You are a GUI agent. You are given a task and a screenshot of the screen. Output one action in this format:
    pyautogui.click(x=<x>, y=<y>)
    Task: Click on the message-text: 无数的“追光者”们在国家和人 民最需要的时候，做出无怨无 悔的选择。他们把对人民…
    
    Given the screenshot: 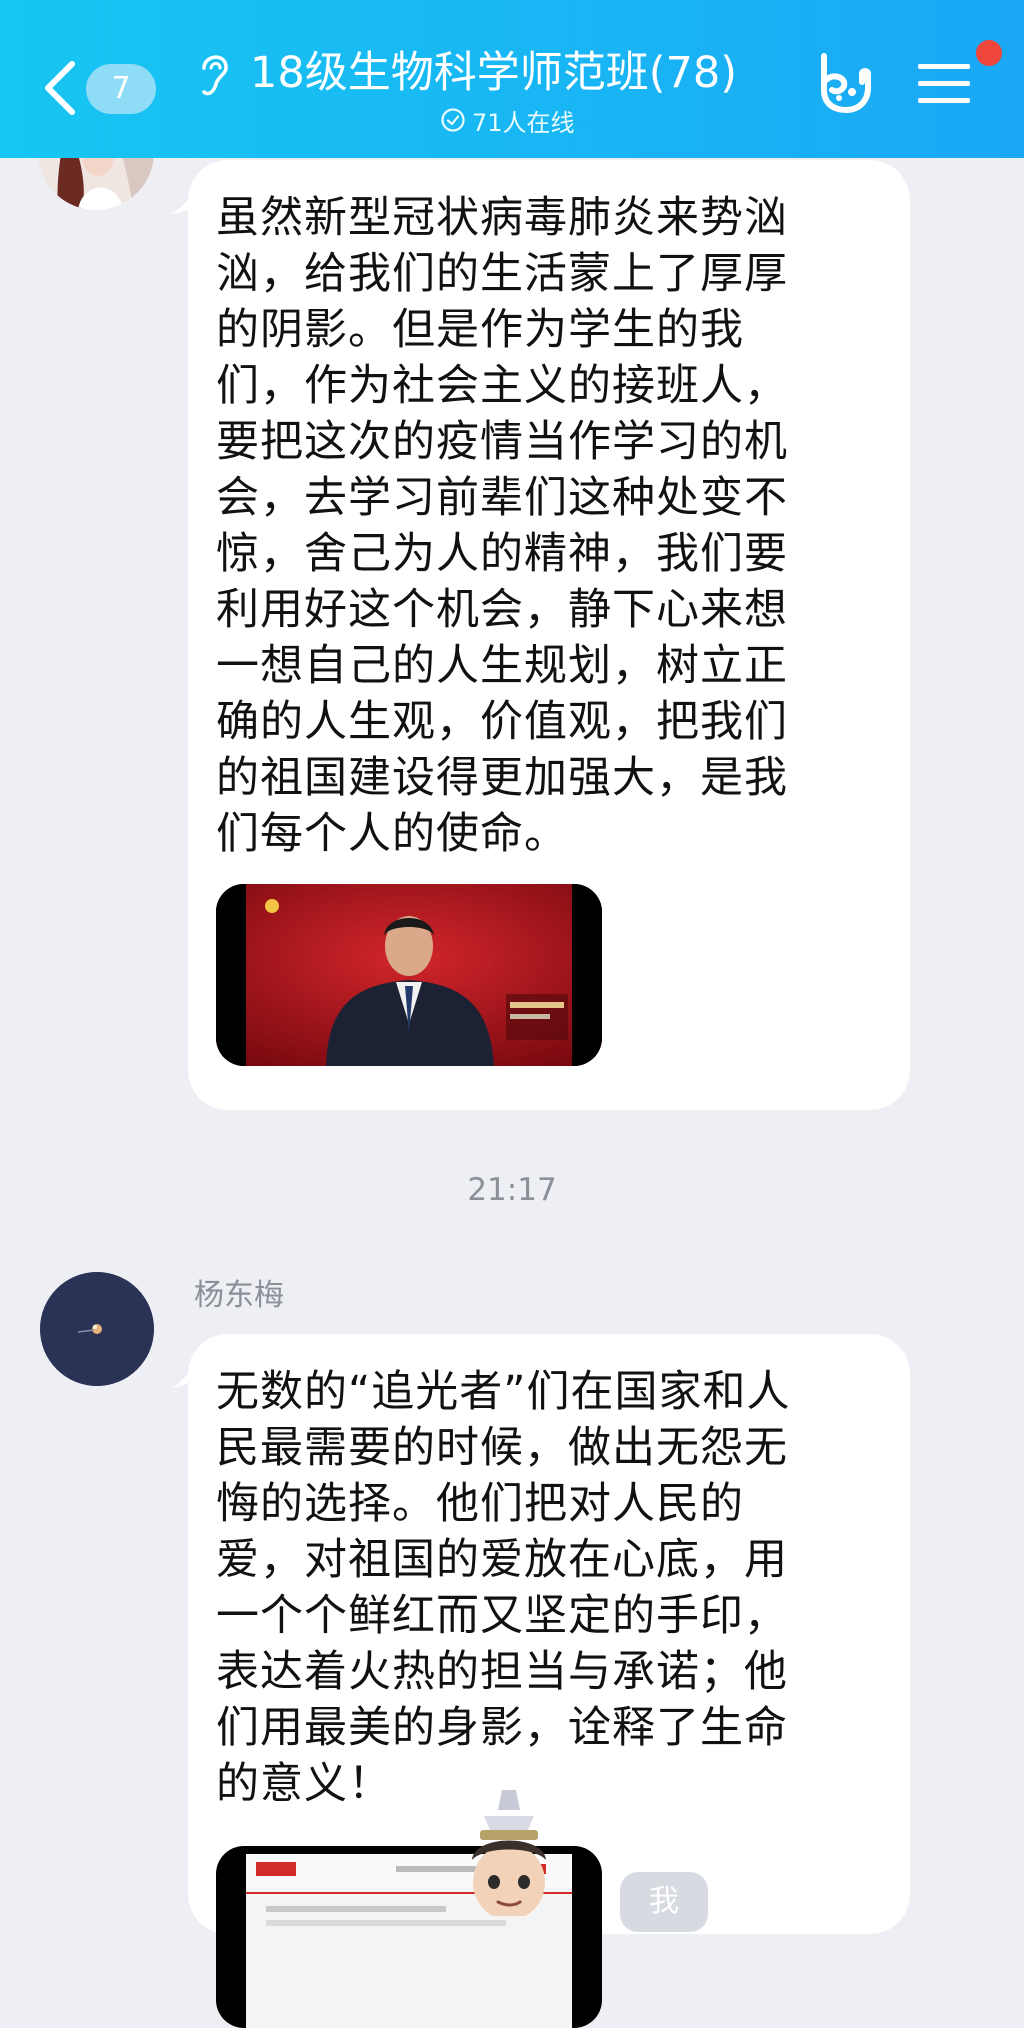 What is the action you would take?
    pyautogui.click(x=503, y=1588)
    